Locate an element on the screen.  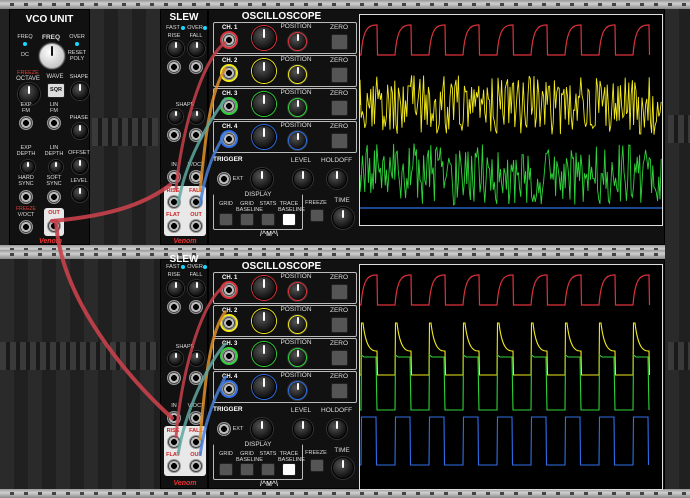
slew-fast-label: FAST is located at coordinates (173, 28).